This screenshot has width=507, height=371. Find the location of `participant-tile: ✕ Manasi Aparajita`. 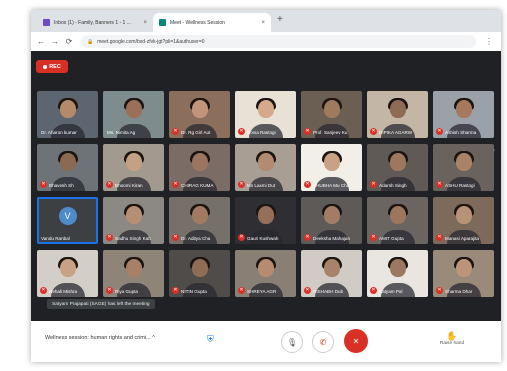

participant-tile: ✕ Manasi Aparajita is located at coordinates (463, 220).